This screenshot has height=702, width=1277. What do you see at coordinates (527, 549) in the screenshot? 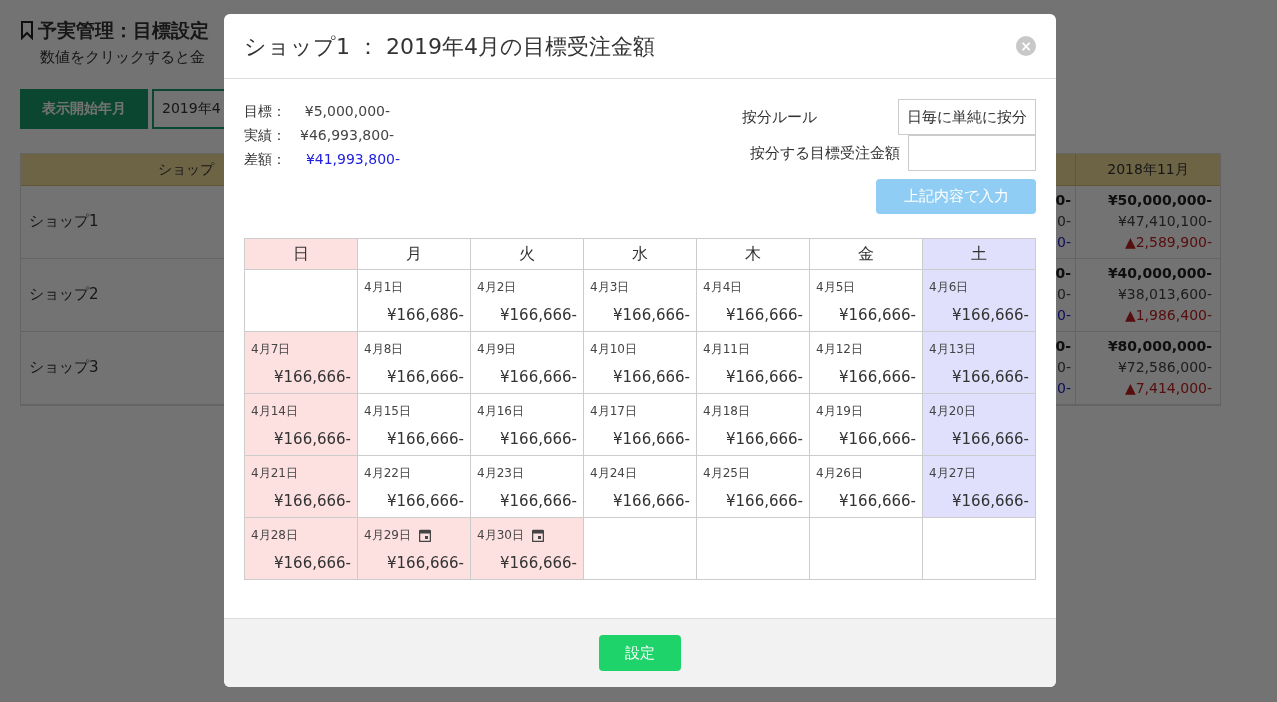
I see `day-cell: 4月30日 ¥166,666-` at bounding box center [527, 549].